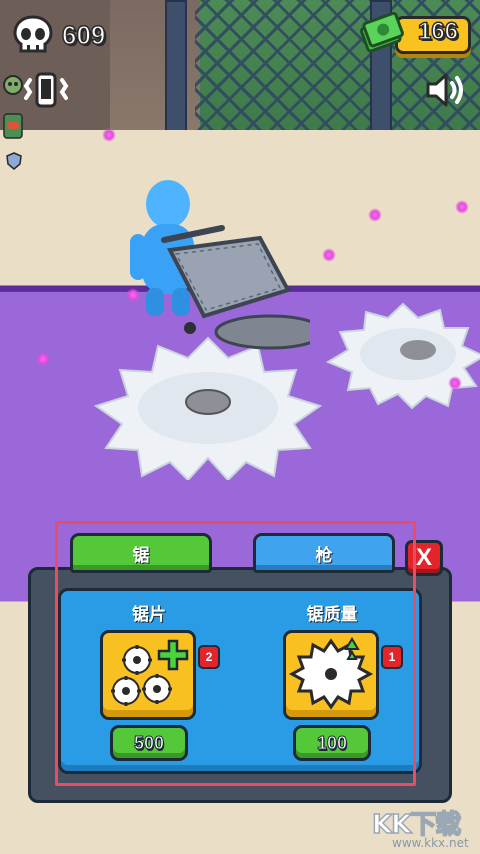  I want to click on vibrate-icon, so click(46, 90).